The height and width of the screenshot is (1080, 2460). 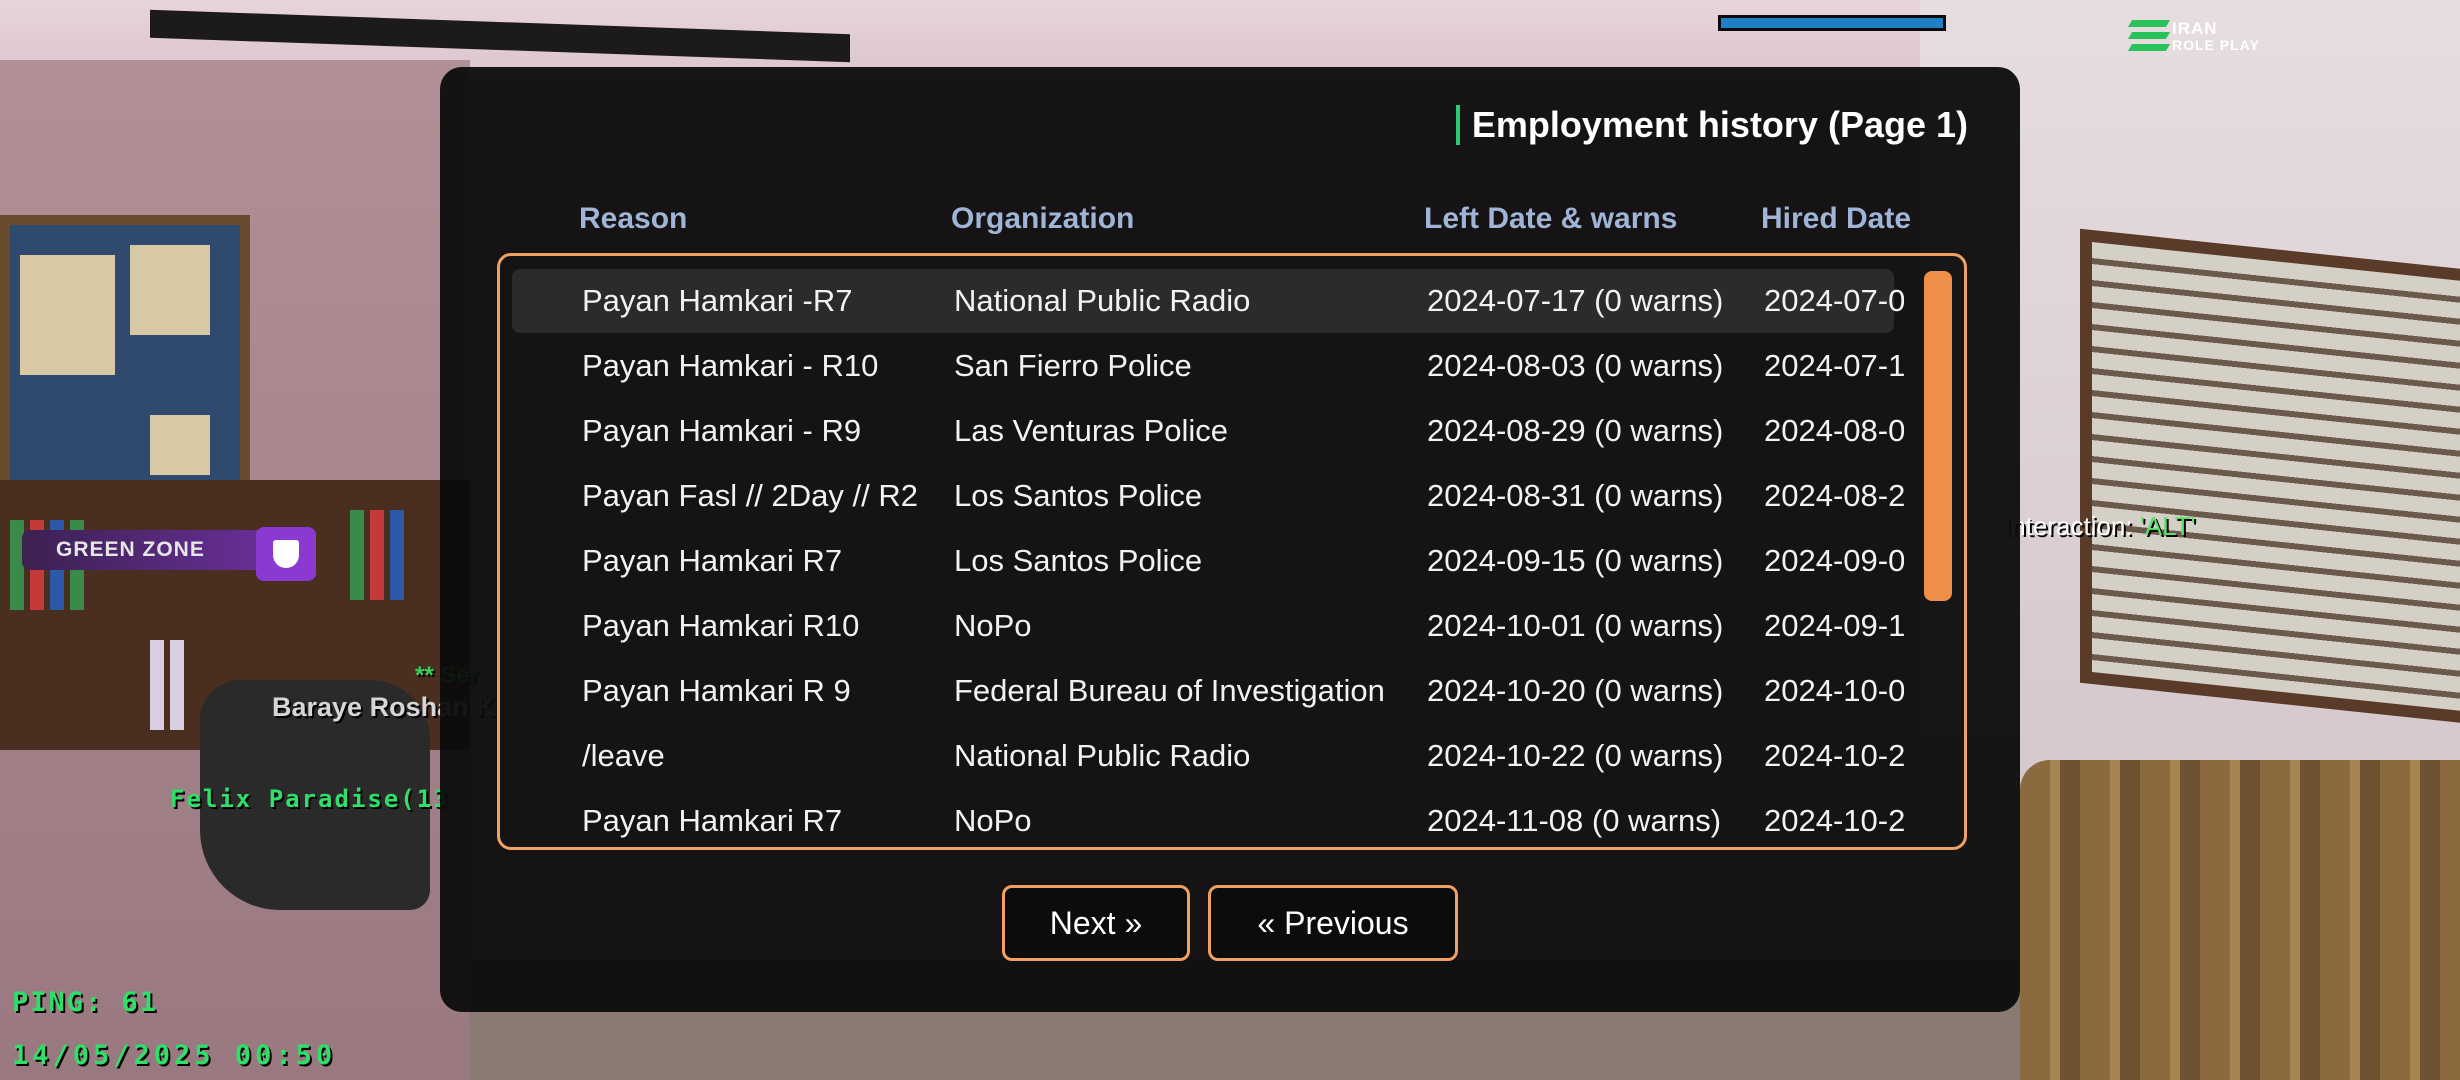 I want to click on shield-icon, so click(x=286, y=554).